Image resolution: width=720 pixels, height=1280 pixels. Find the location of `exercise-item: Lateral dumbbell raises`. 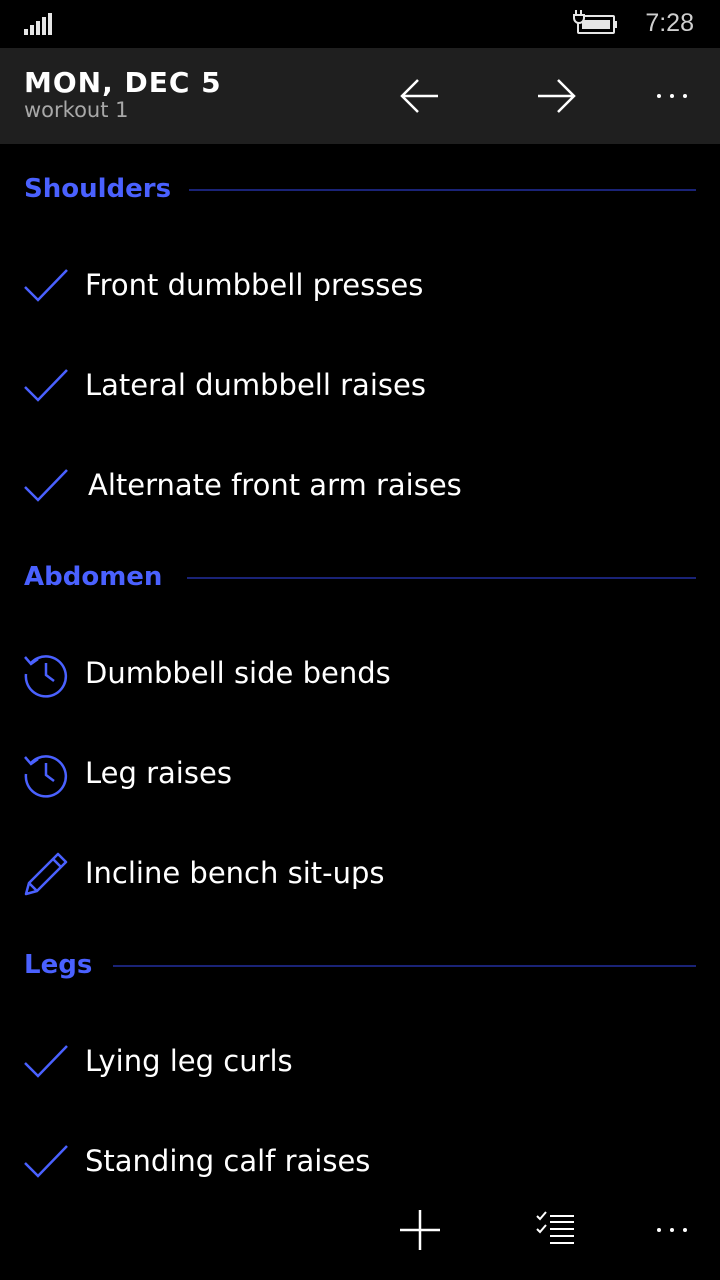

exercise-item: Lateral dumbbell raises is located at coordinates (360, 386).